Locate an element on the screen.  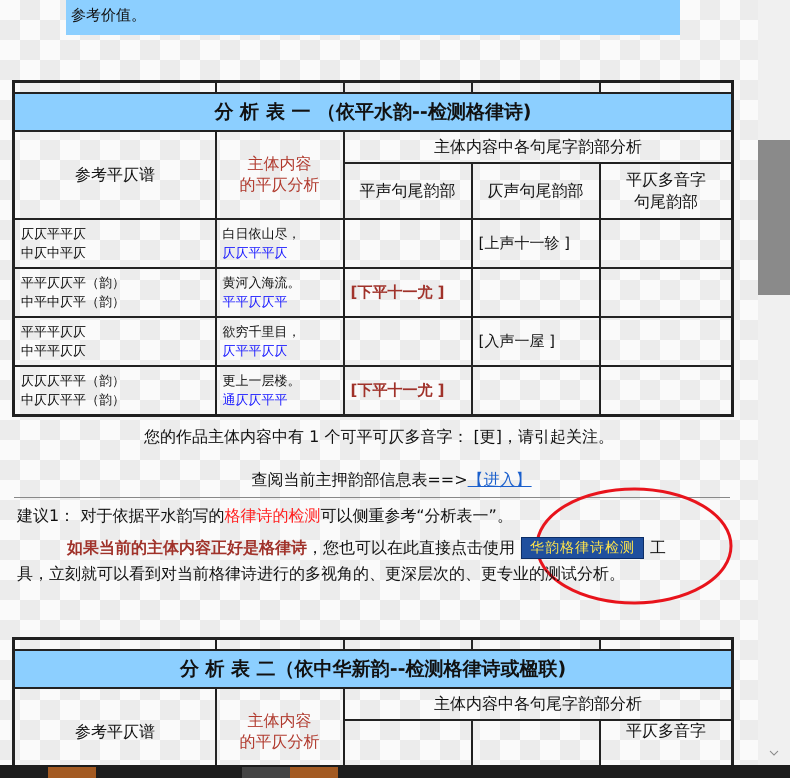
emphasis-text: 如果当前的主体内容正好是格律诗 is located at coordinates (187, 548).